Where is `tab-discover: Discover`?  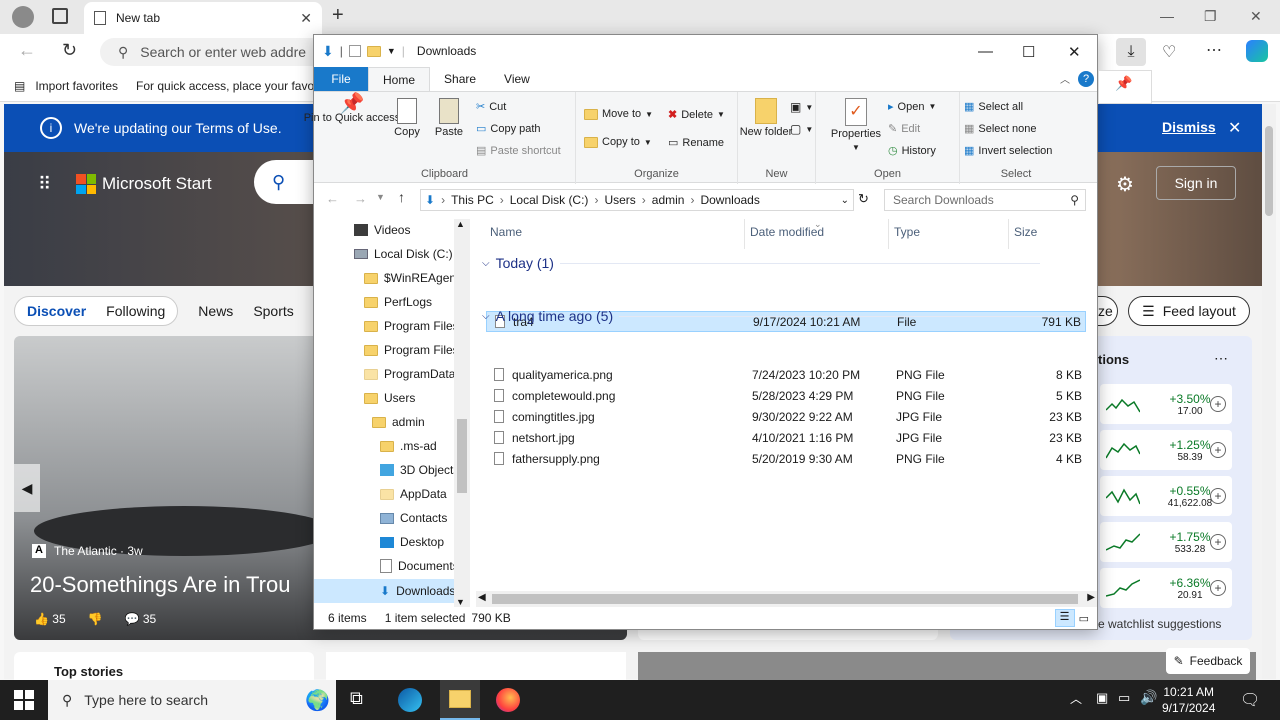
tab-discover: Discover is located at coordinates (56, 311).